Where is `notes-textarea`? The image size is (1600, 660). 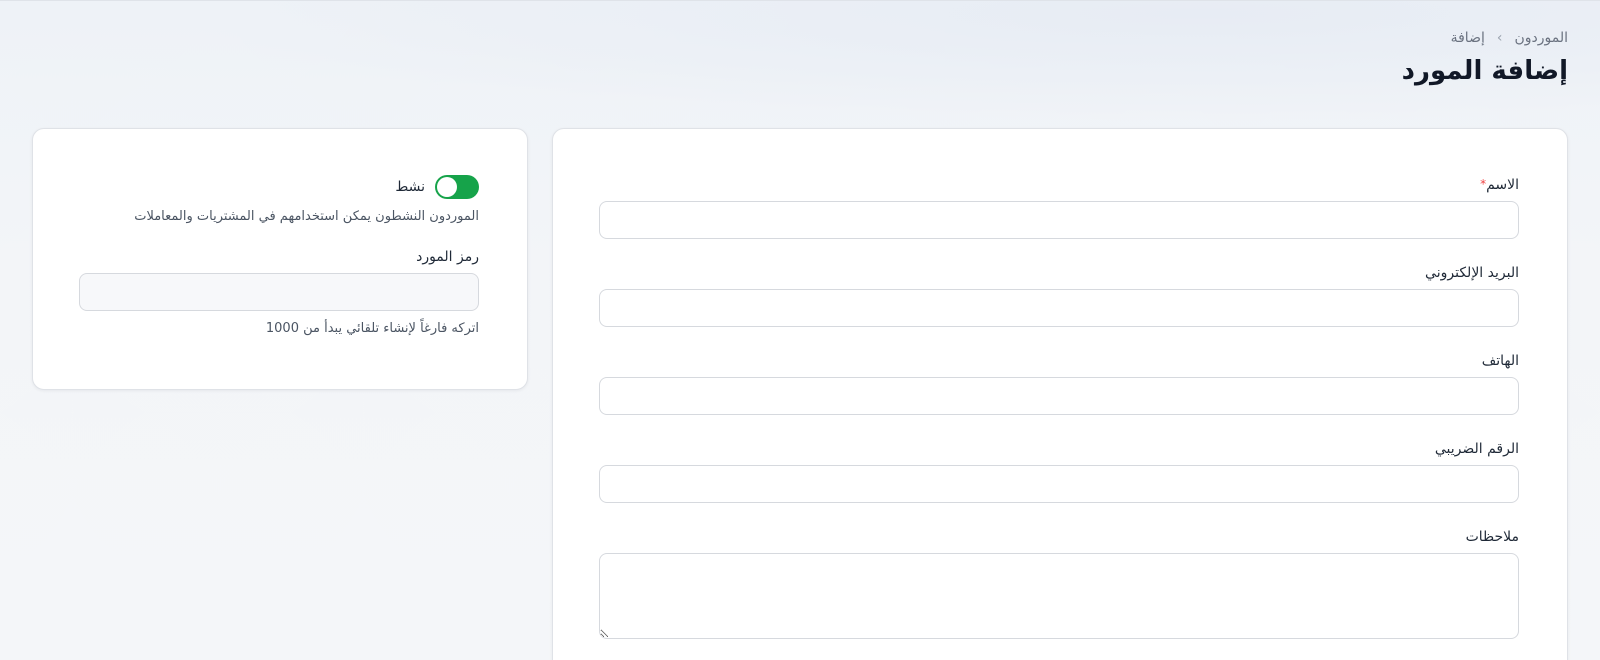
notes-textarea is located at coordinates (1059, 596).